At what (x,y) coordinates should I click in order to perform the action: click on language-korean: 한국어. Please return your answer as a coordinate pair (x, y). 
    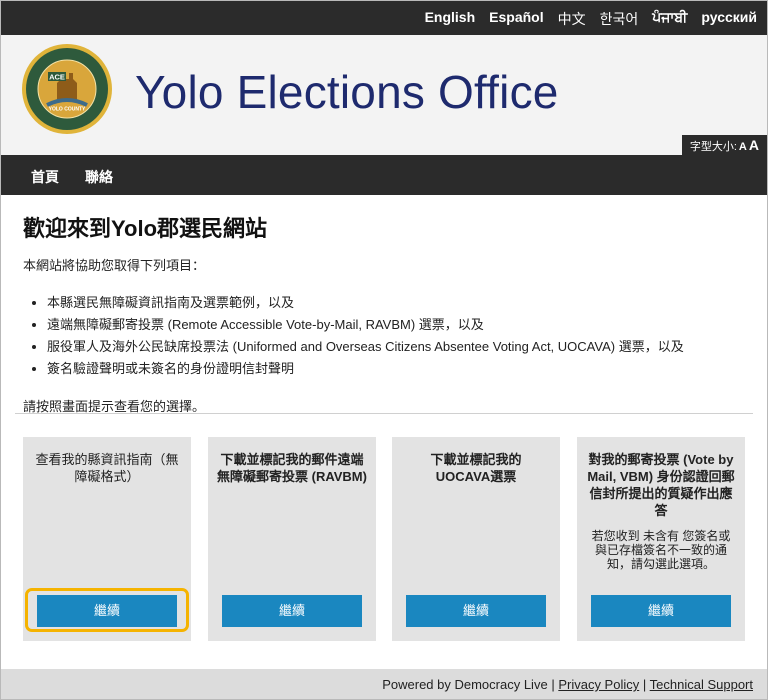
    Looking at the image, I should click on (619, 19).